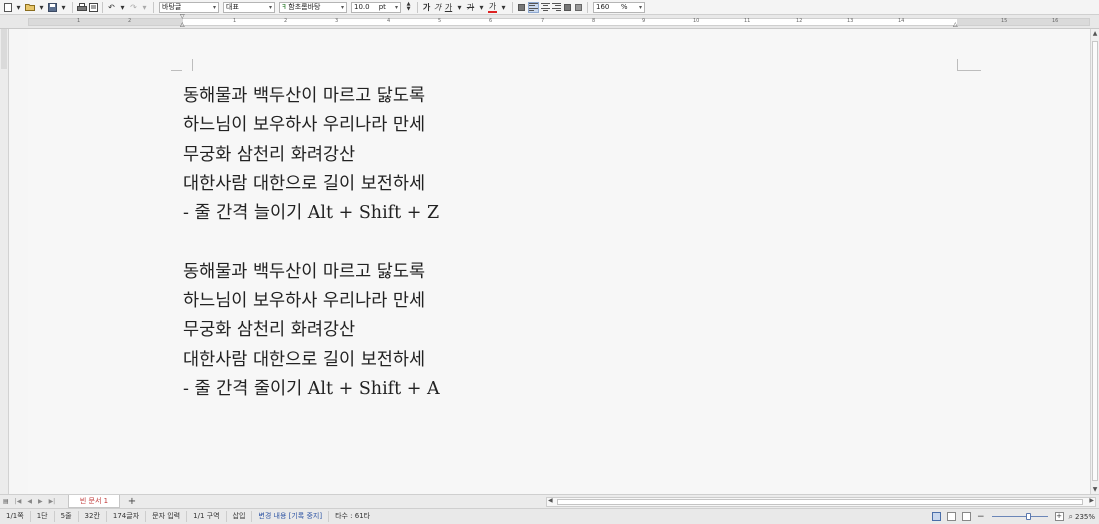 Image resolution: width=1099 pixels, height=524 pixels. Describe the element at coordinates (18, 501) in the screenshot. I see `first-tab-icon: |◀` at that location.